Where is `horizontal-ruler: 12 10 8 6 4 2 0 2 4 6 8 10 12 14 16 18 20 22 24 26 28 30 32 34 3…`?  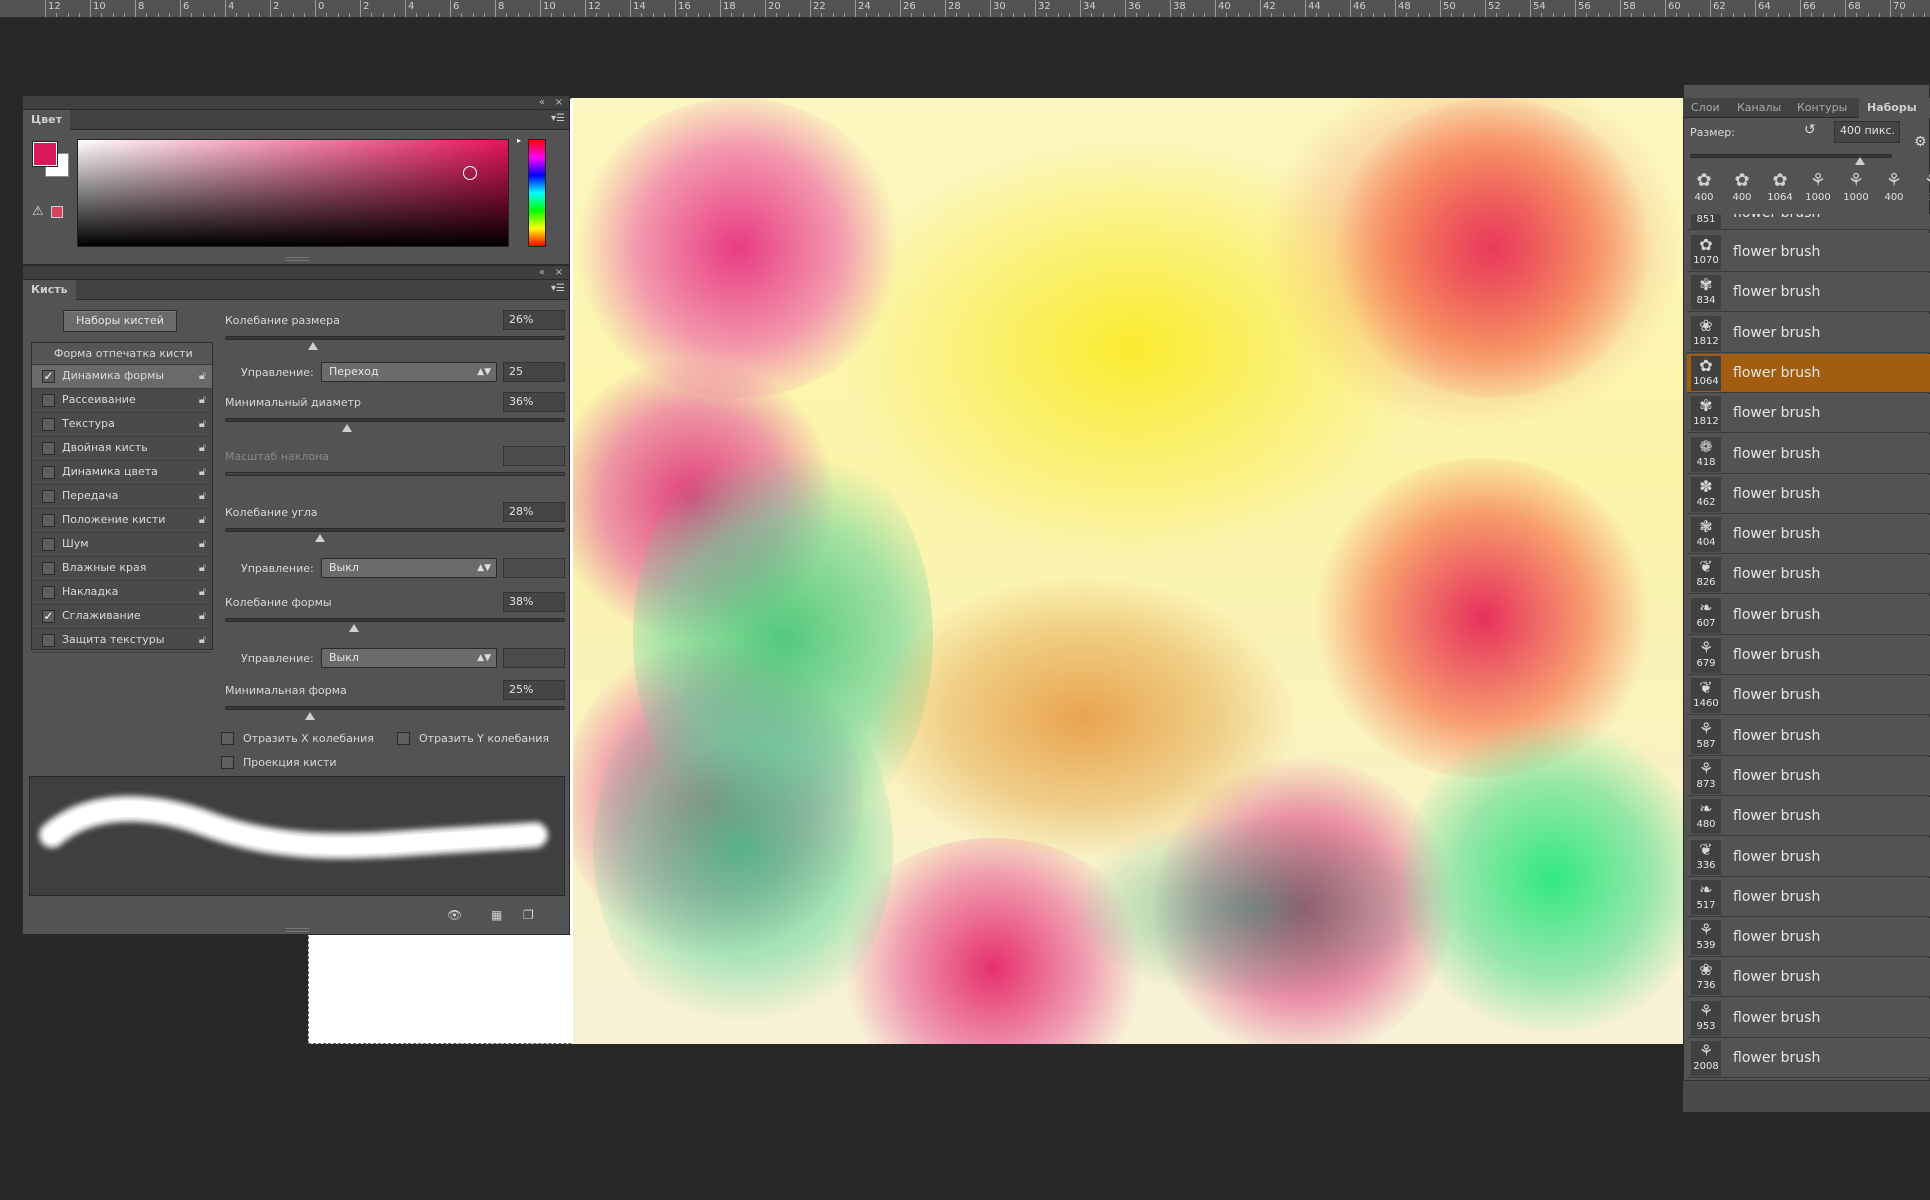
horizontal-ruler: 12 10 8 6 4 2 0 2 4 6 8 10 12 14 16 18 20 22 24 26 28 30 32 34 3… is located at coordinates (965, 9).